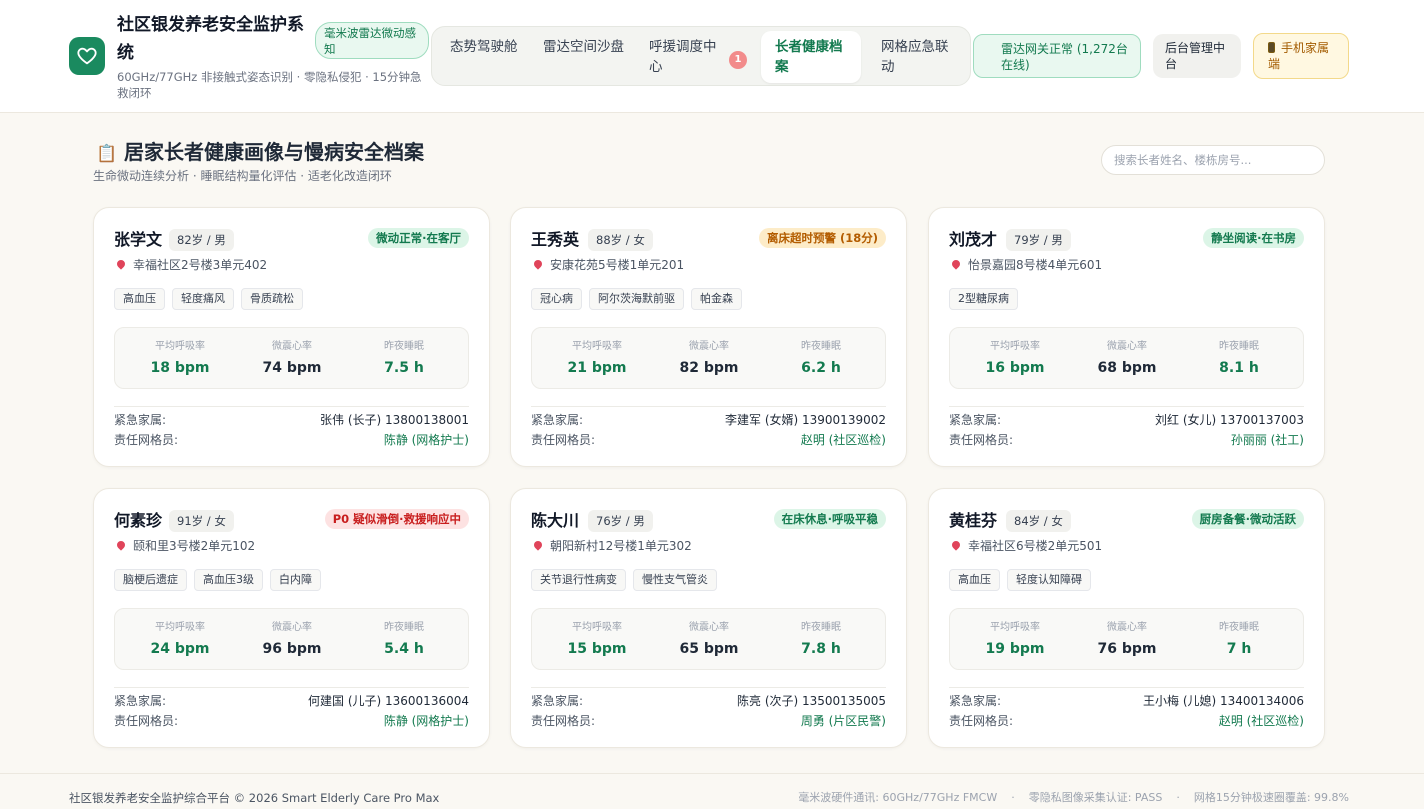 The width and height of the screenshot is (1424, 809). What do you see at coordinates (709, 639) in the screenshot?
I see `heart-rate-metric: 微震心率 65 bpm` at bounding box center [709, 639].